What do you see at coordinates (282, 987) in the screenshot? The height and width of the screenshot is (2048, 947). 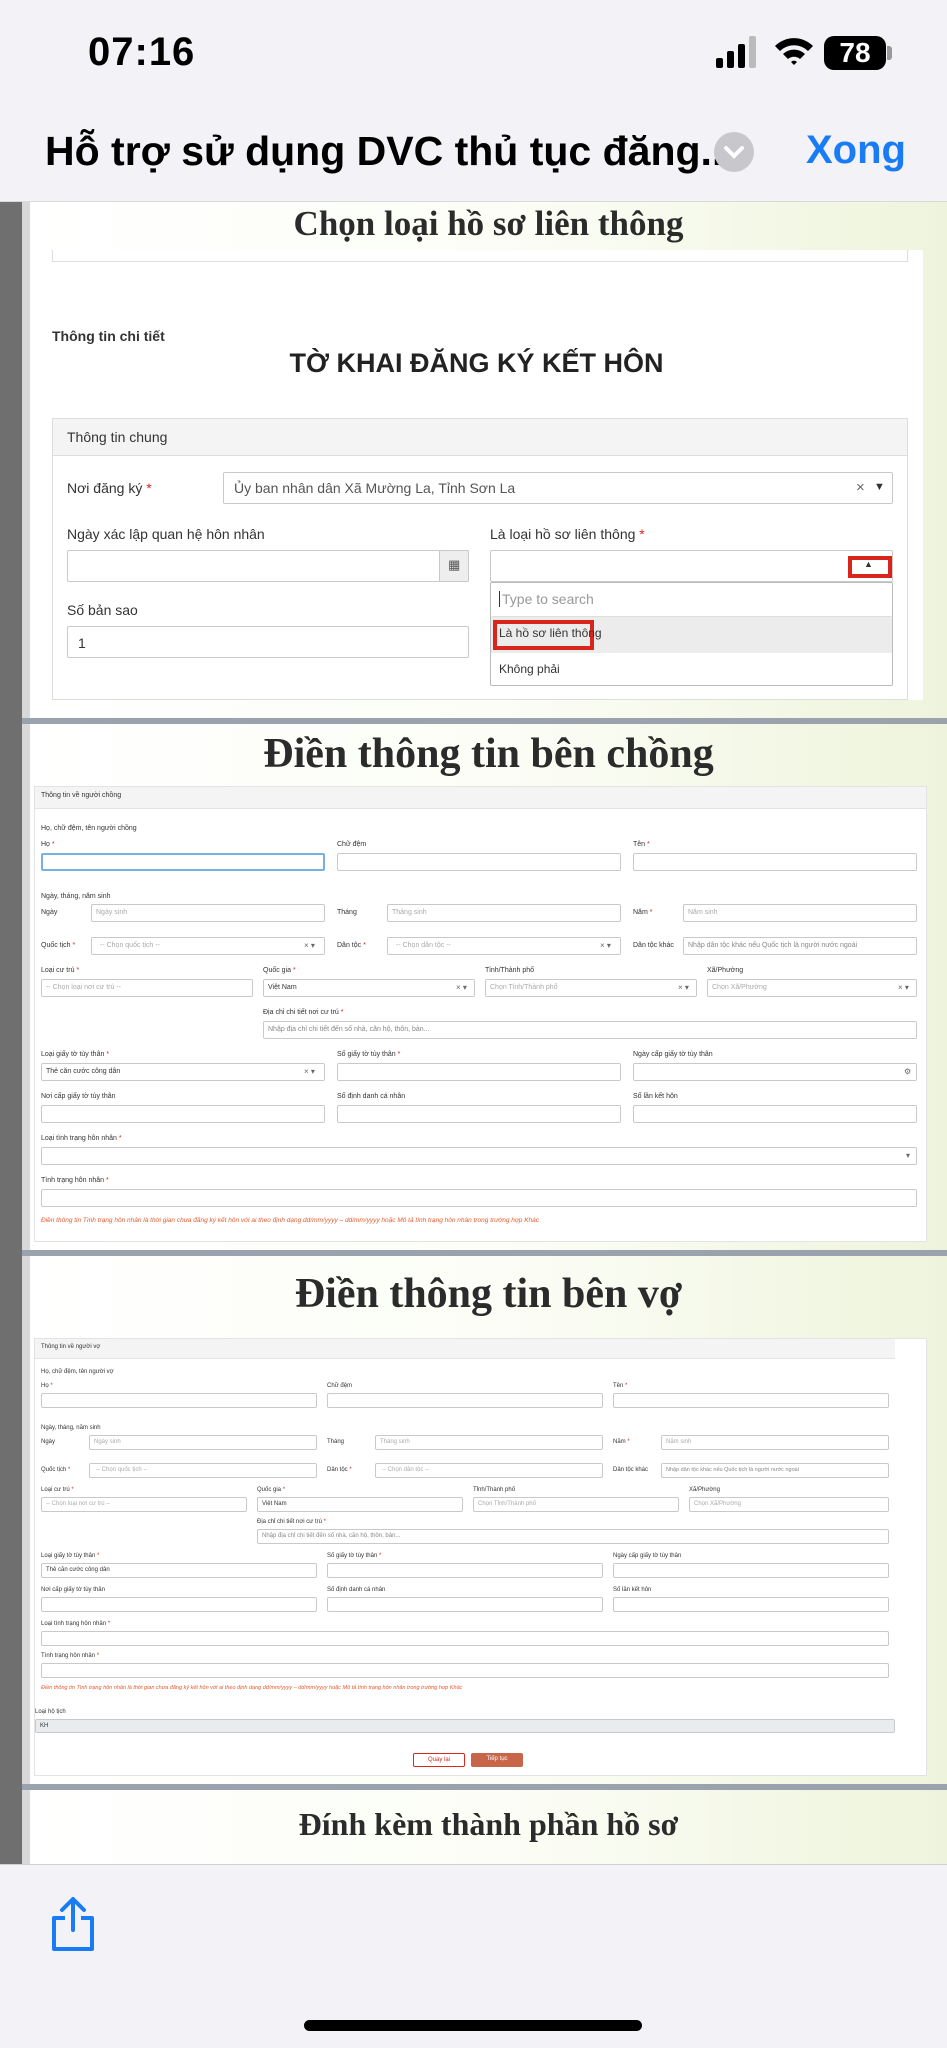 I see `country-value: Việt Nam` at bounding box center [282, 987].